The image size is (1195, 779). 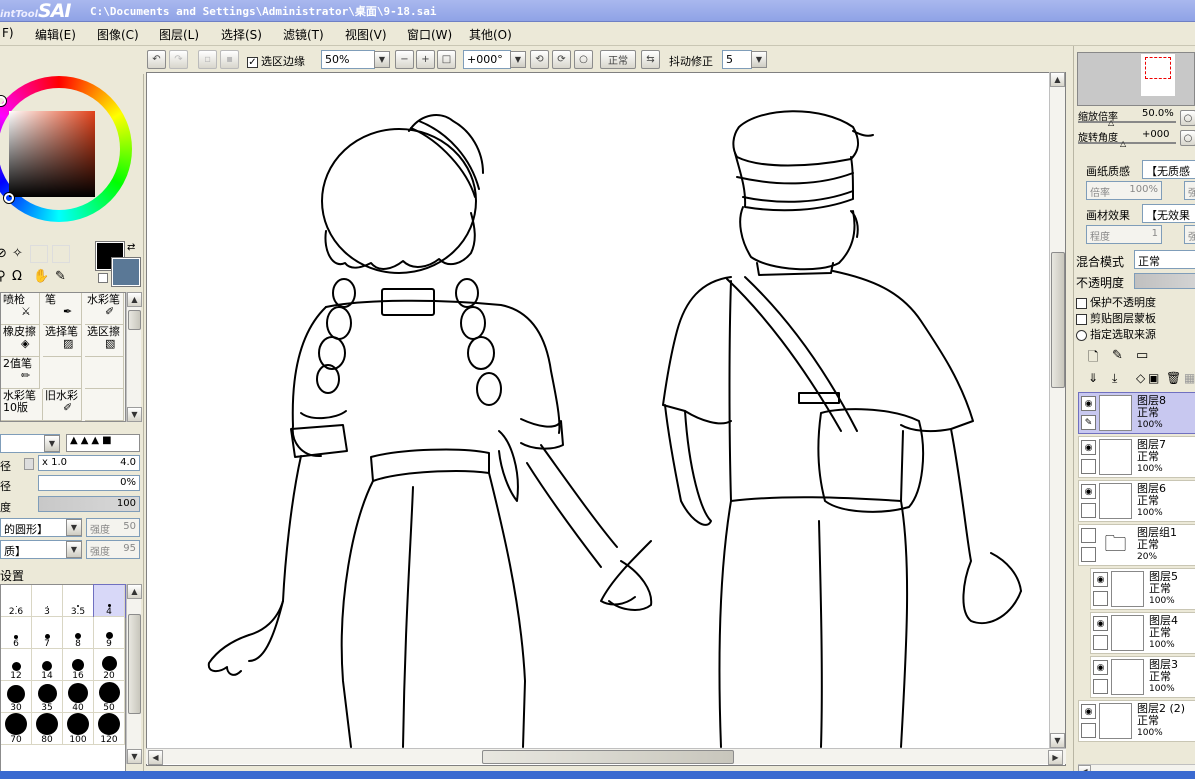 I want to click on tool-grid-scrollbar: ▲ ▼, so click(x=134, y=357).